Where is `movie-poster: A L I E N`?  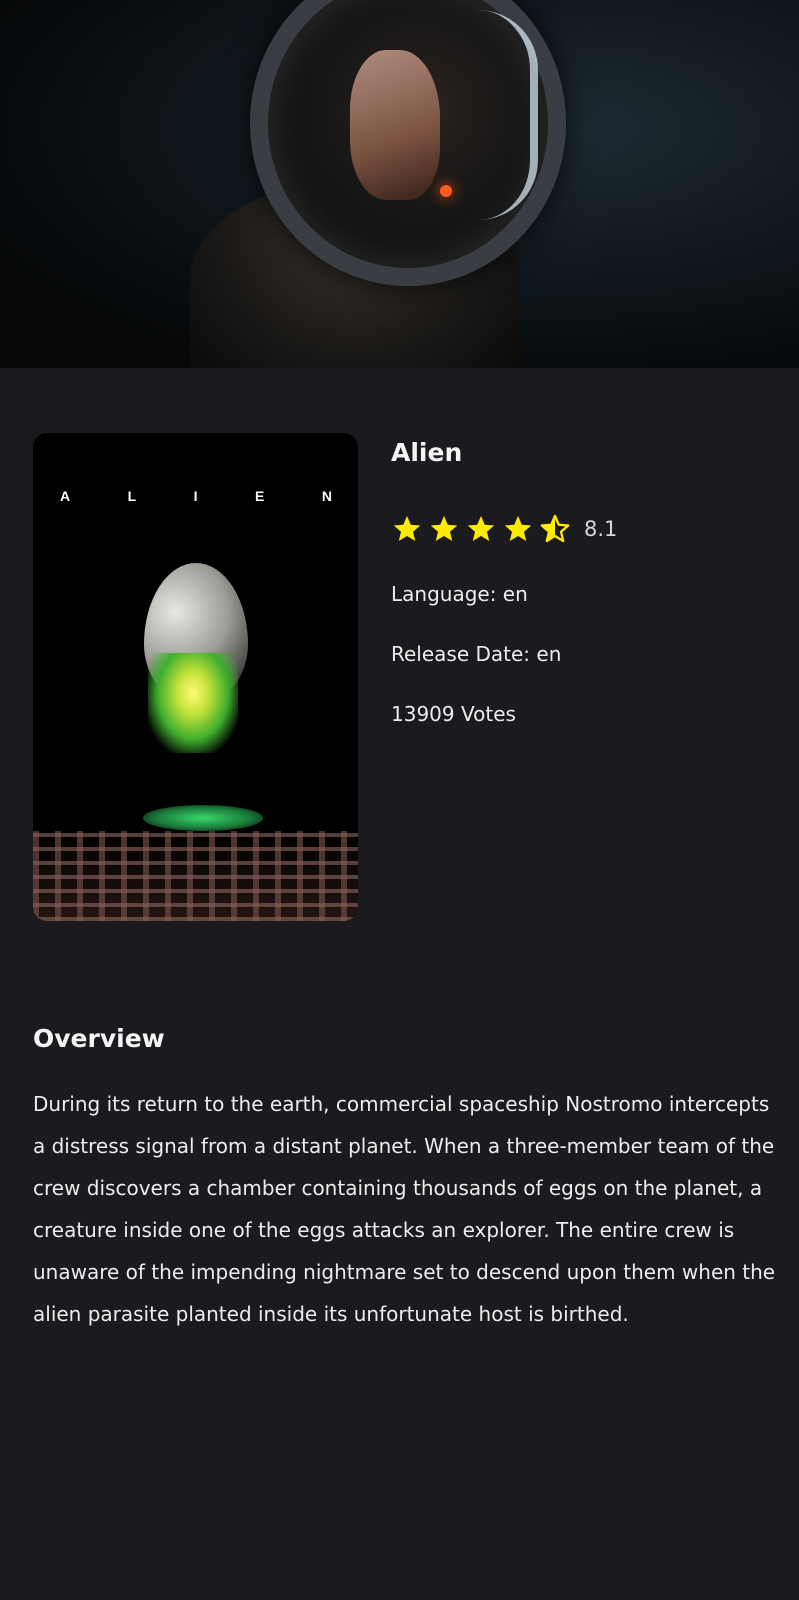 movie-poster: A L I E N is located at coordinates (195, 677).